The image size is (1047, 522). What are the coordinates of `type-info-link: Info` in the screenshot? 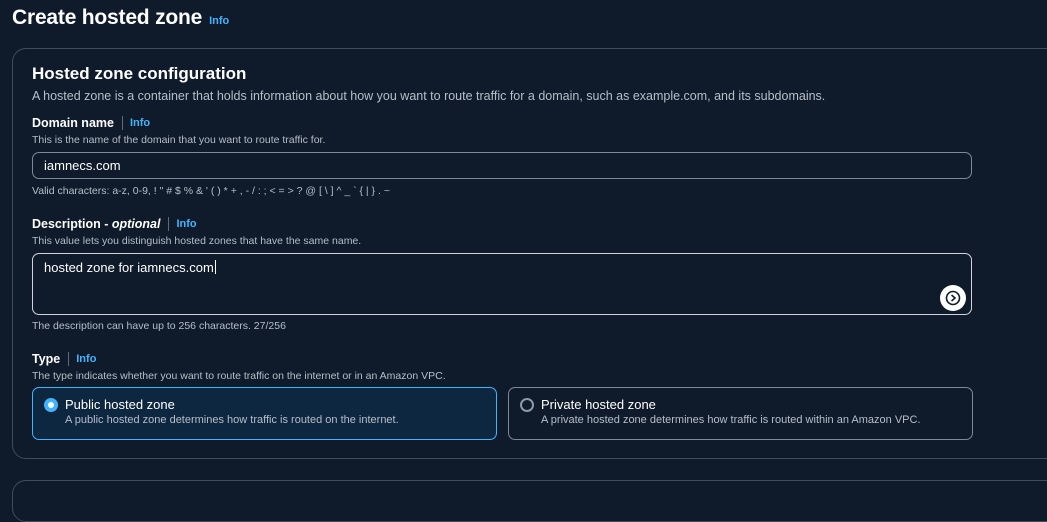 It's located at (86, 359).